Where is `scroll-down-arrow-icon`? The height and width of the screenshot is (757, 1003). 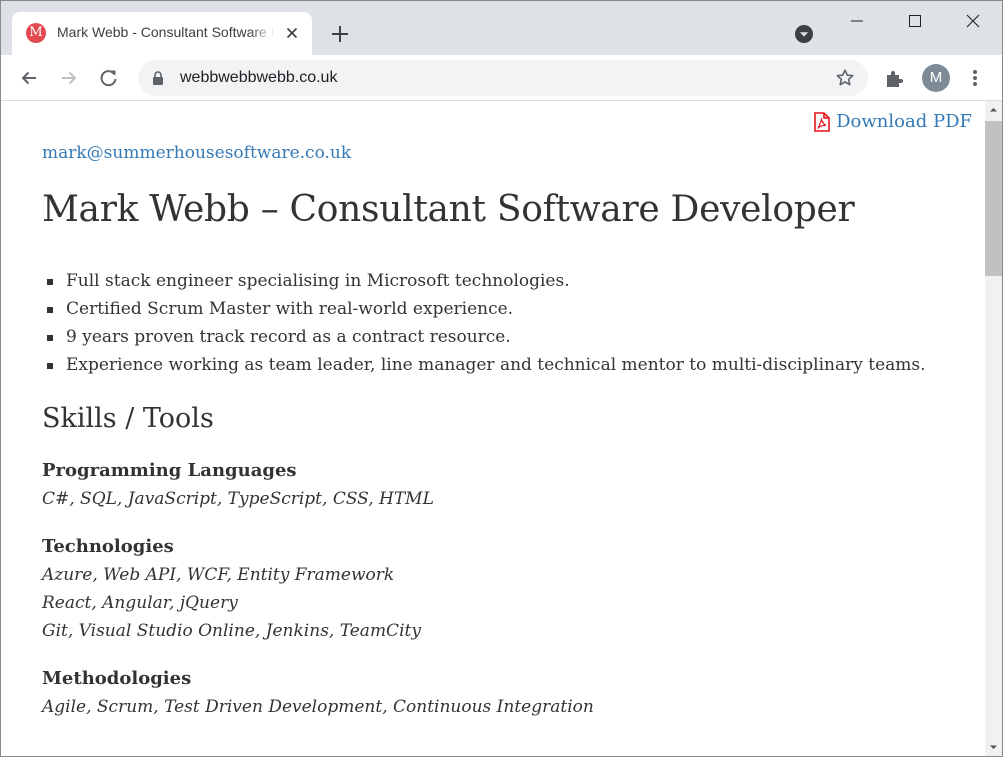 scroll-down-arrow-icon is located at coordinates (993, 747).